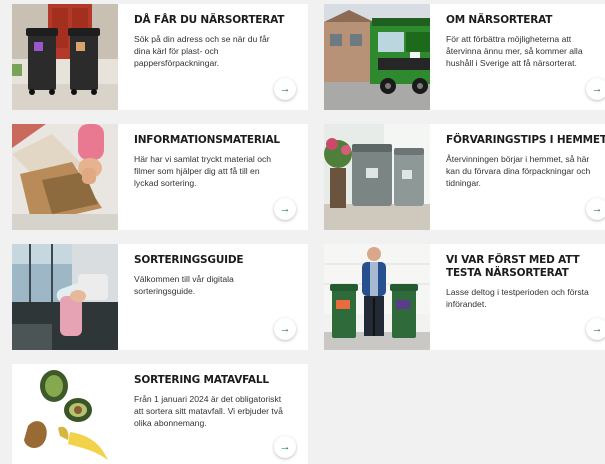 The width and height of the screenshot is (605, 464). What do you see at coordinates (189, 260) in the screenshot?
I see `card-title: SORTERINGSGUIDE` at bounding box center [189, 260].